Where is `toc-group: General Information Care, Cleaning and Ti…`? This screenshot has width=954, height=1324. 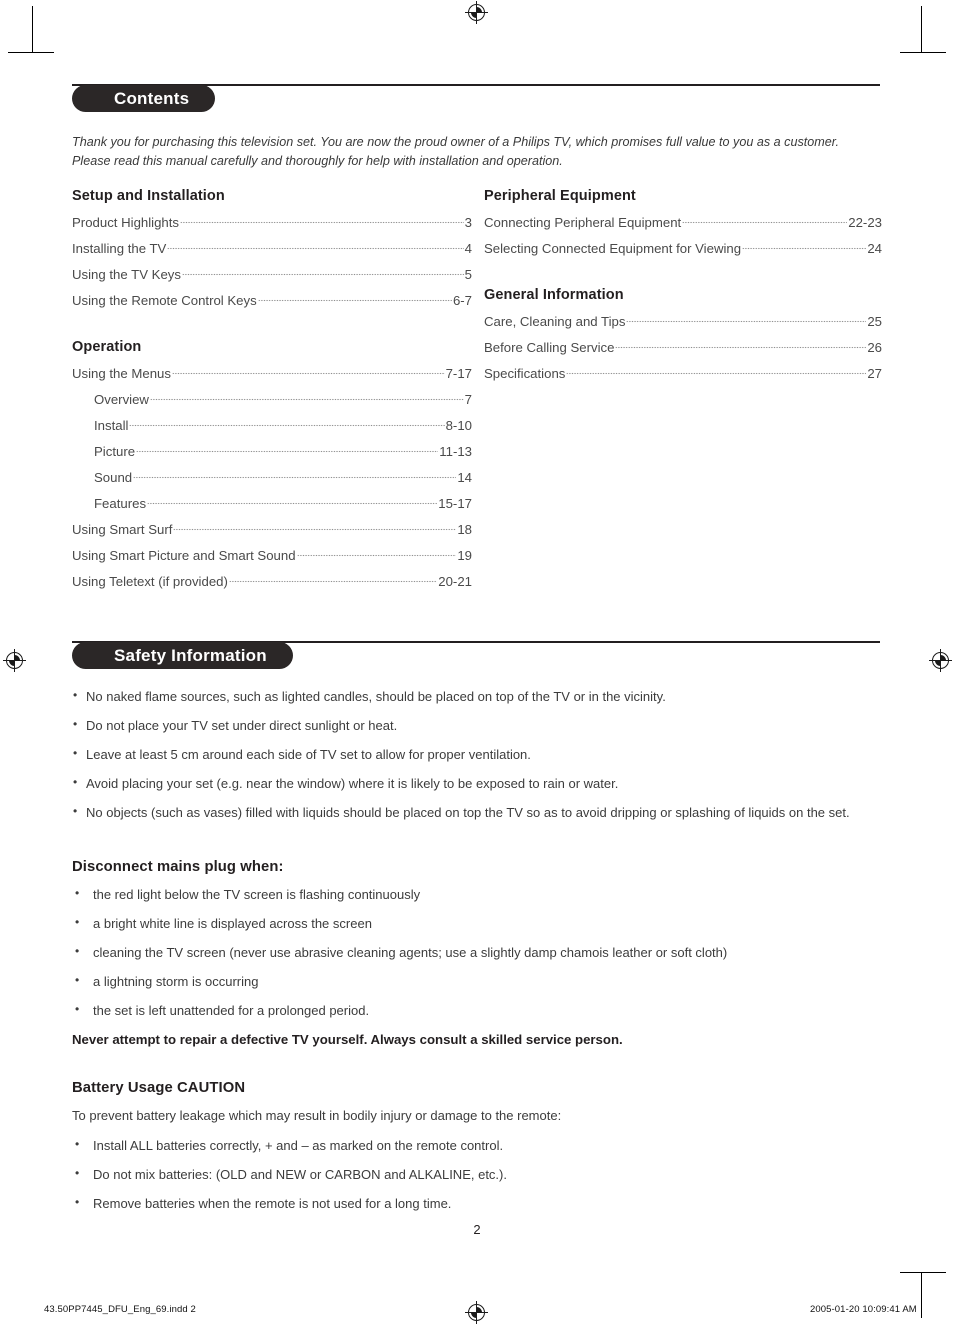
toc-group: General Information Care, Cleaning and Ti… is located at coordinates (683, 334).